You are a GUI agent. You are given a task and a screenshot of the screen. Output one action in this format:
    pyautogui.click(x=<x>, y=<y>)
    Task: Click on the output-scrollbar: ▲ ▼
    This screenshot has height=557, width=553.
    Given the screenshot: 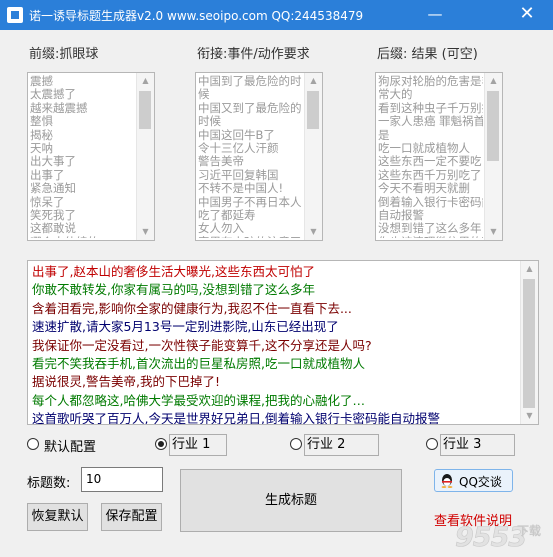 What is the action you would take?
    pyautogui.click(x=529, y=342)
    